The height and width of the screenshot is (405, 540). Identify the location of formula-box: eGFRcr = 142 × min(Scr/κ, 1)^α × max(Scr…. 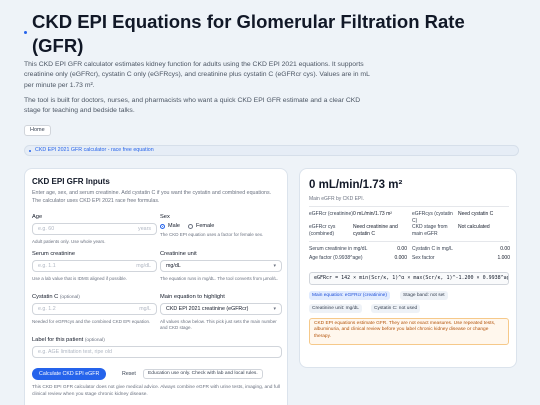
(409, 278).